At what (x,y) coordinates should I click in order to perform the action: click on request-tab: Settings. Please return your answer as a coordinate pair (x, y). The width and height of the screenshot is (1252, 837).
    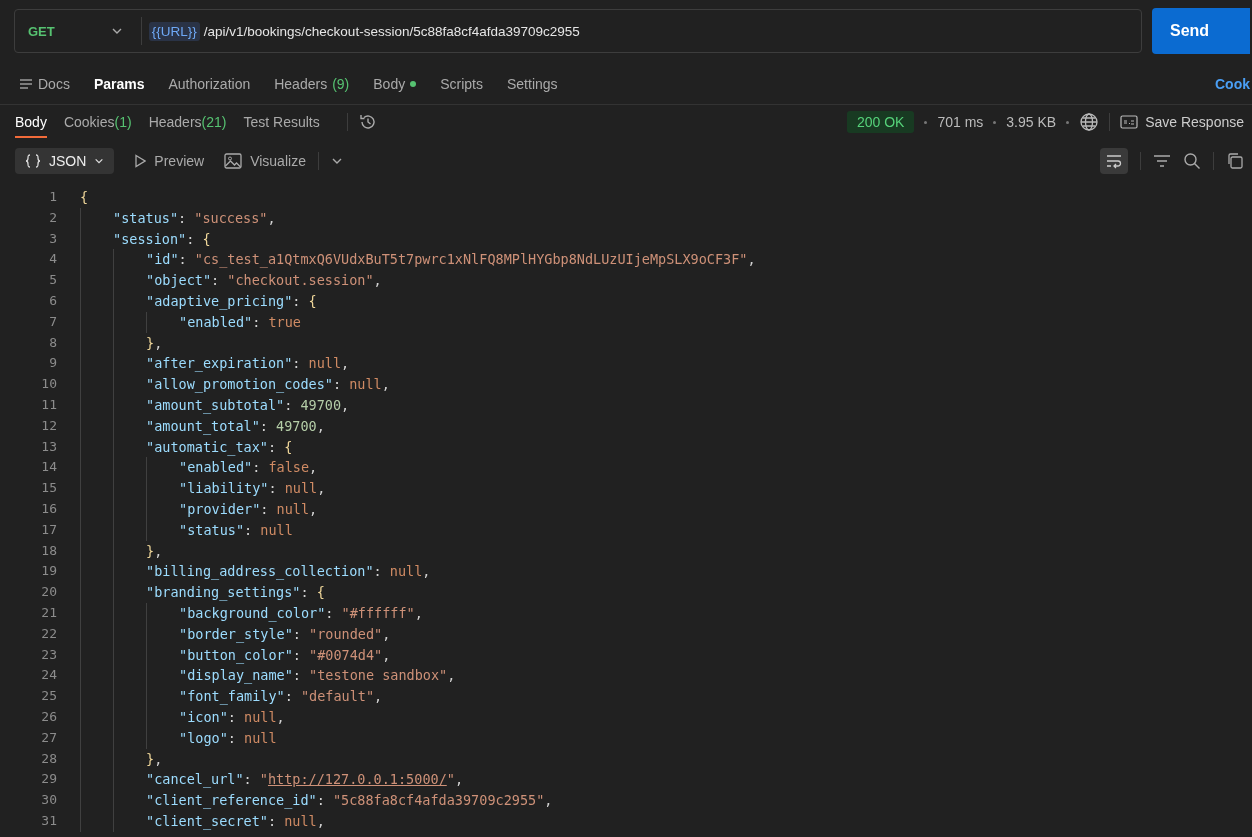
    Looking at the image, I should click on (532, 83).